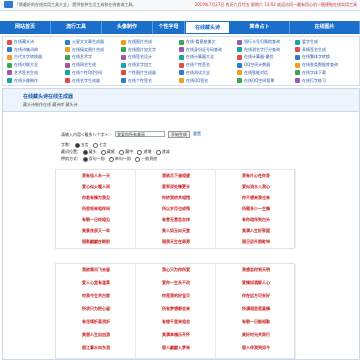 This screenshot has width=360, height=360. What do you see at coordinates (96, 308) in the screenshot?
I see `poem-line: 所求只为把心留` at bounding box center [96, 308].